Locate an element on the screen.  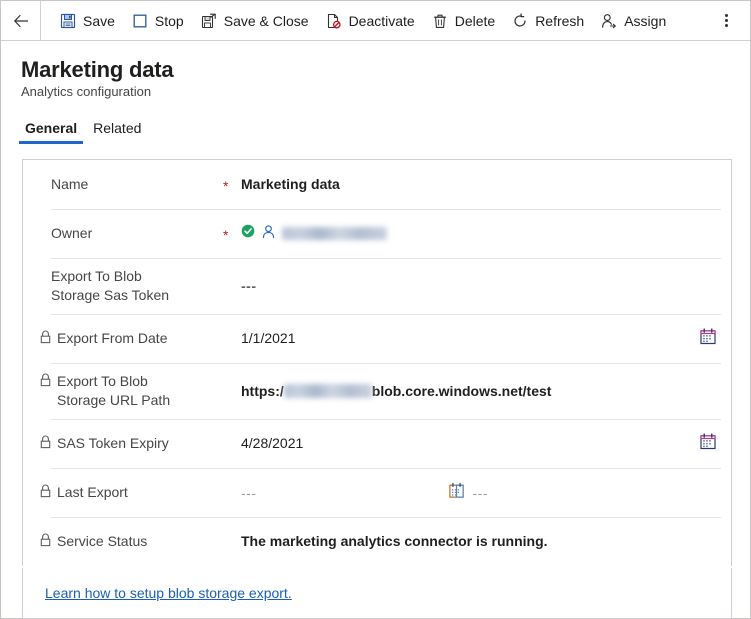
form-row-last-export: Last Export --- --- is located at coordinates (377, 492).